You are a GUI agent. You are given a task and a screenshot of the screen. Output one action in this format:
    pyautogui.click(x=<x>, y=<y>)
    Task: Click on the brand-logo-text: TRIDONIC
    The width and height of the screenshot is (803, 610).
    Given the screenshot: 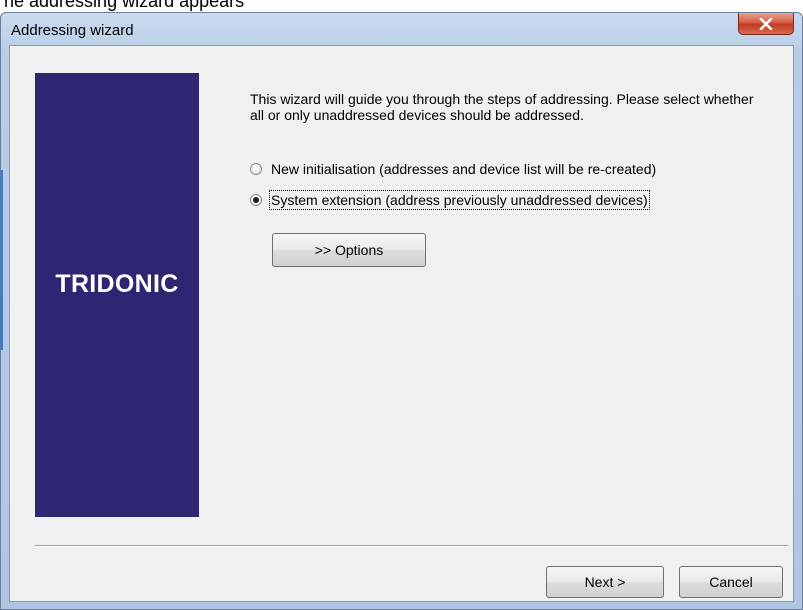 What is the action you would take?
    pyautogui.click(x=117, y=284)
    